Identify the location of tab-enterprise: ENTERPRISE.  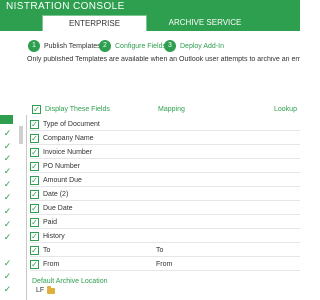
(94, 23).